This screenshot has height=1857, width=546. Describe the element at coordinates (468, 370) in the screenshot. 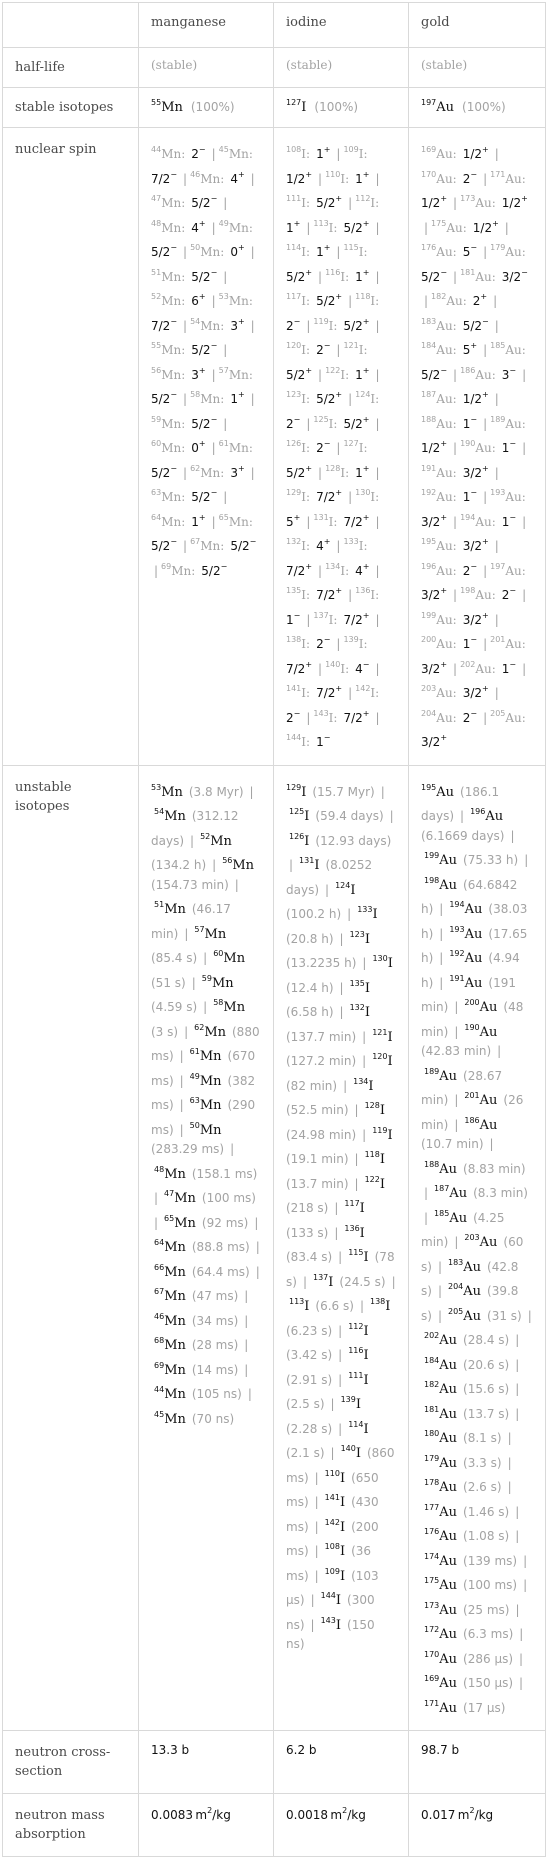

I see `mass-number: 186` at that location.